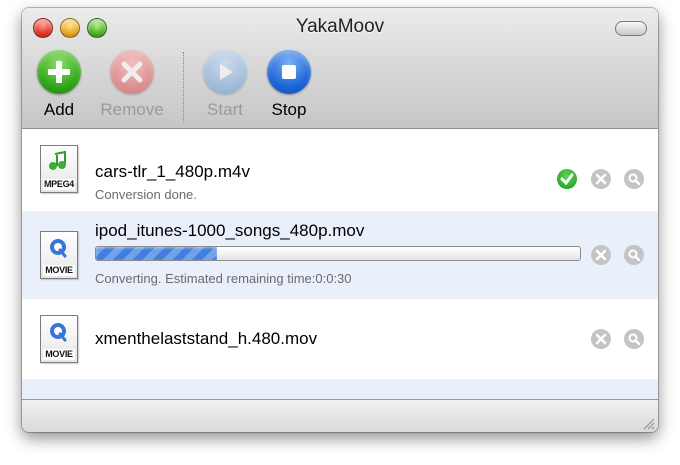 This screenshot has height=465, width=680. I want to click on remove-button: Remove, so click(132, 85).